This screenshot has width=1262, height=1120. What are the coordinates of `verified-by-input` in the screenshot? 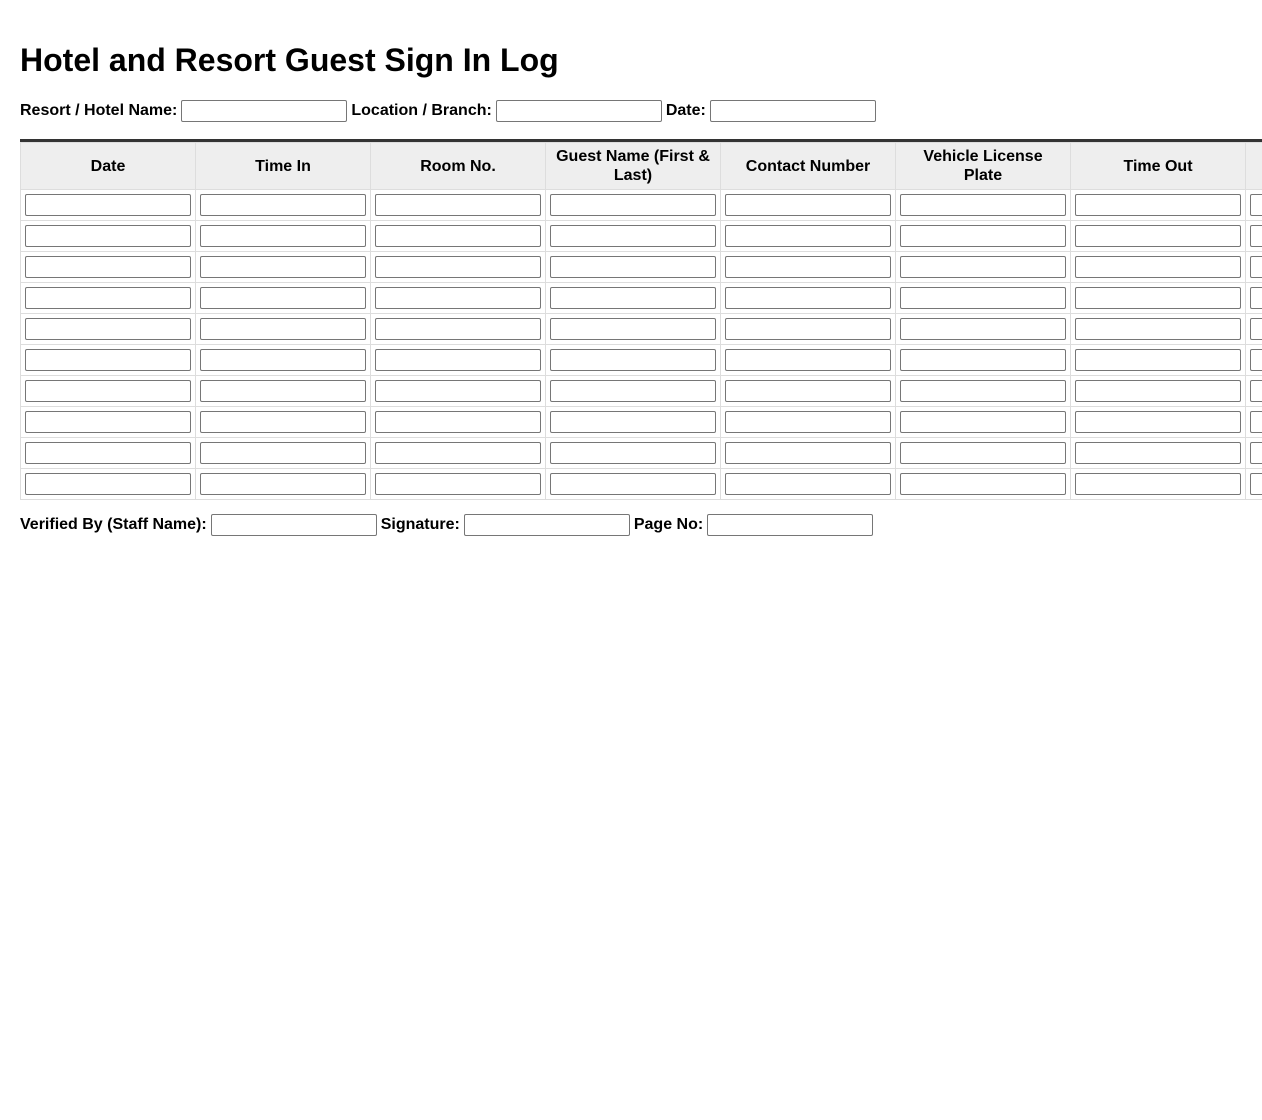 It's located at (293, 525).